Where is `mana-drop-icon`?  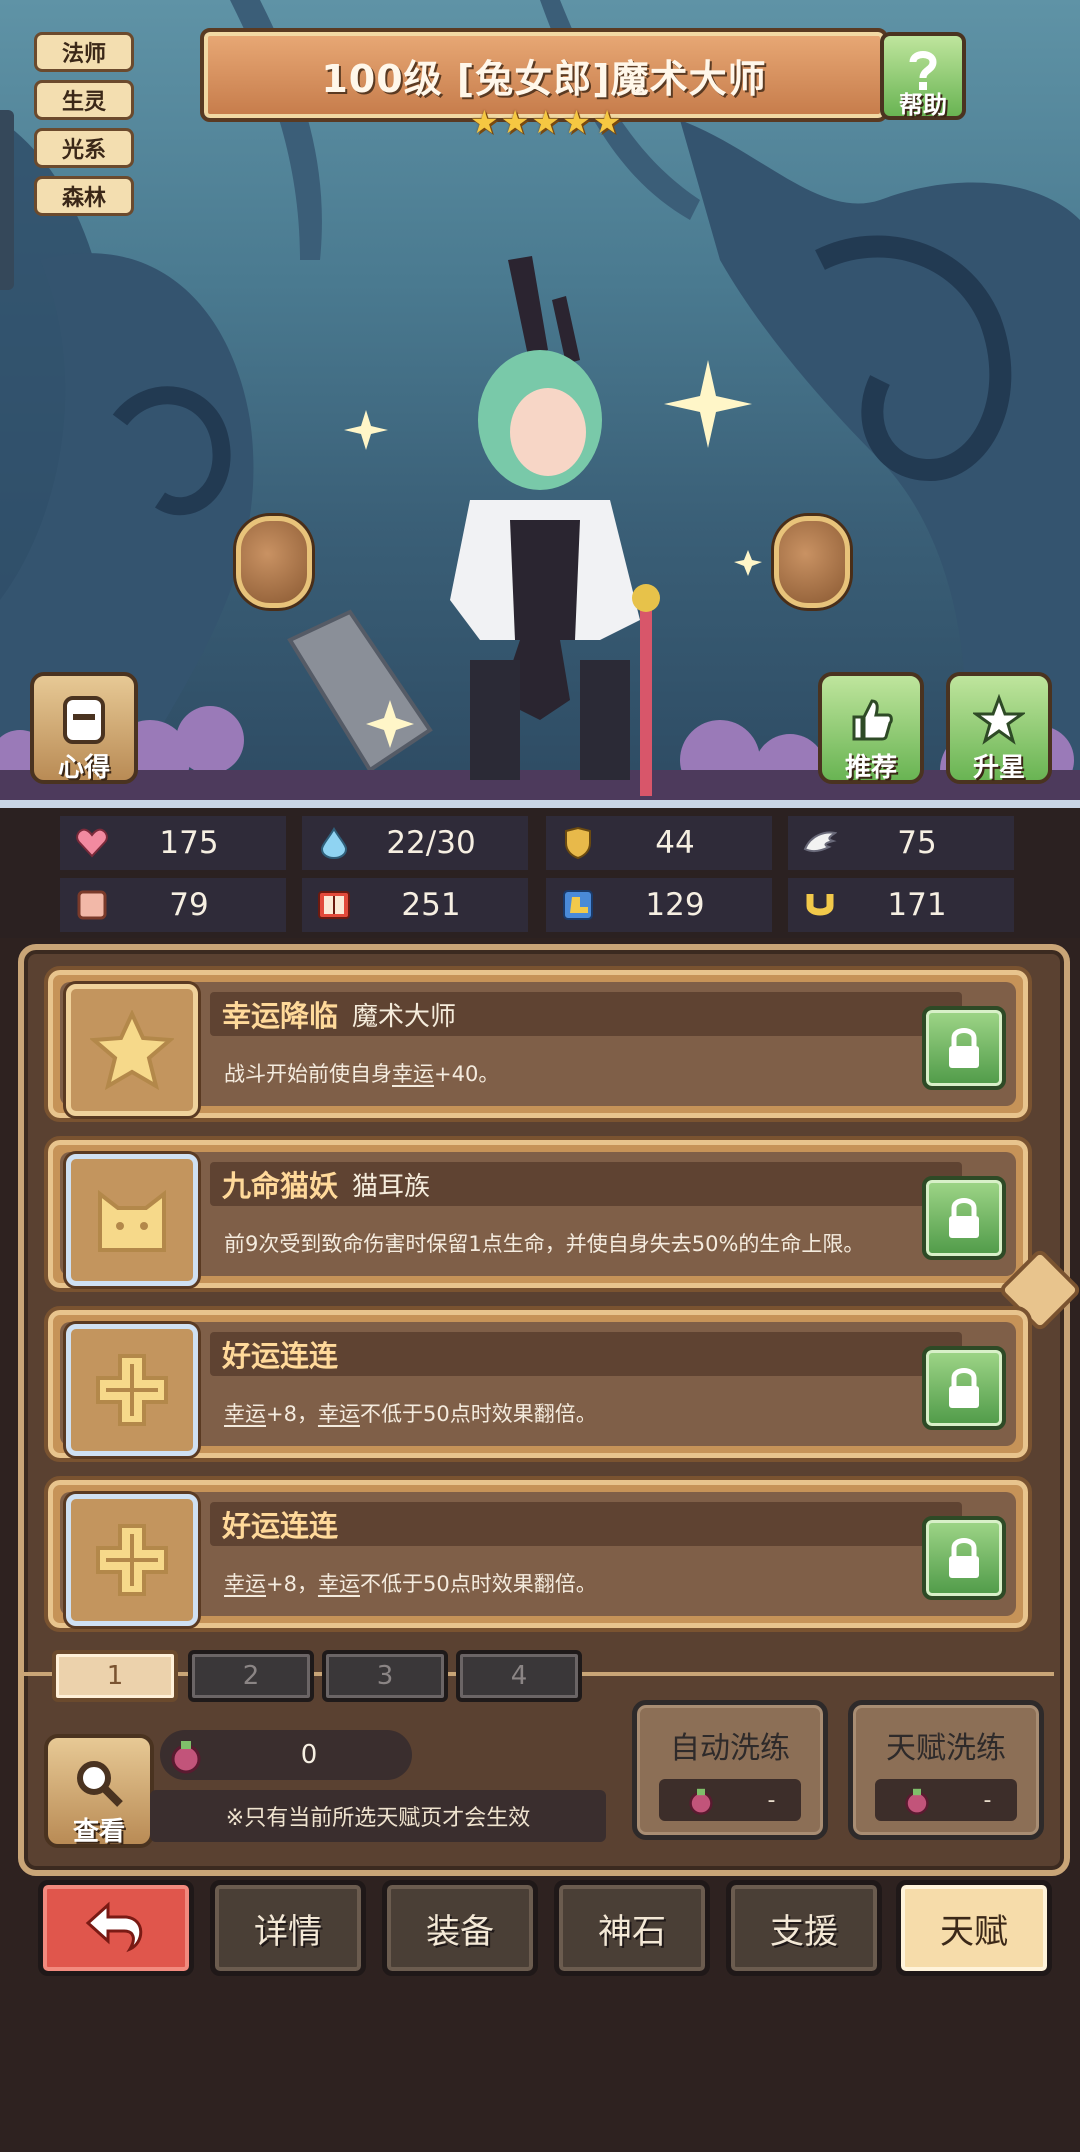 mana-drop-icon is located at coordinates (334, 843).